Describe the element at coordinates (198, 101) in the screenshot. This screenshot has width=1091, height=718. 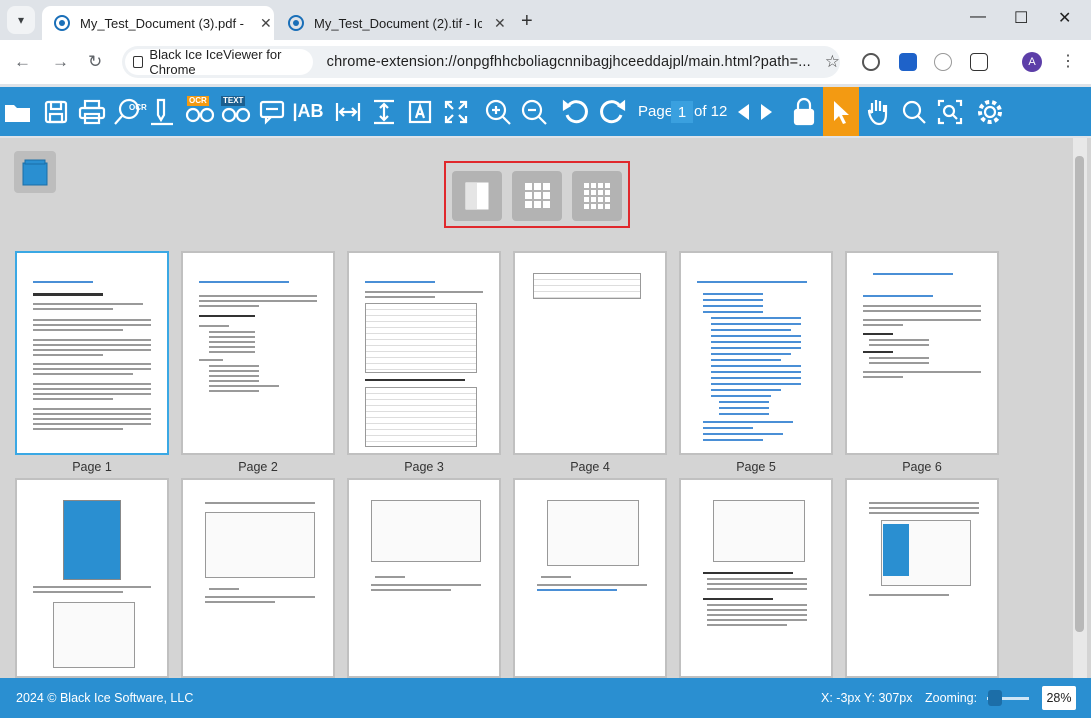
I see `ocr-badge-orange: OCR` at that location.